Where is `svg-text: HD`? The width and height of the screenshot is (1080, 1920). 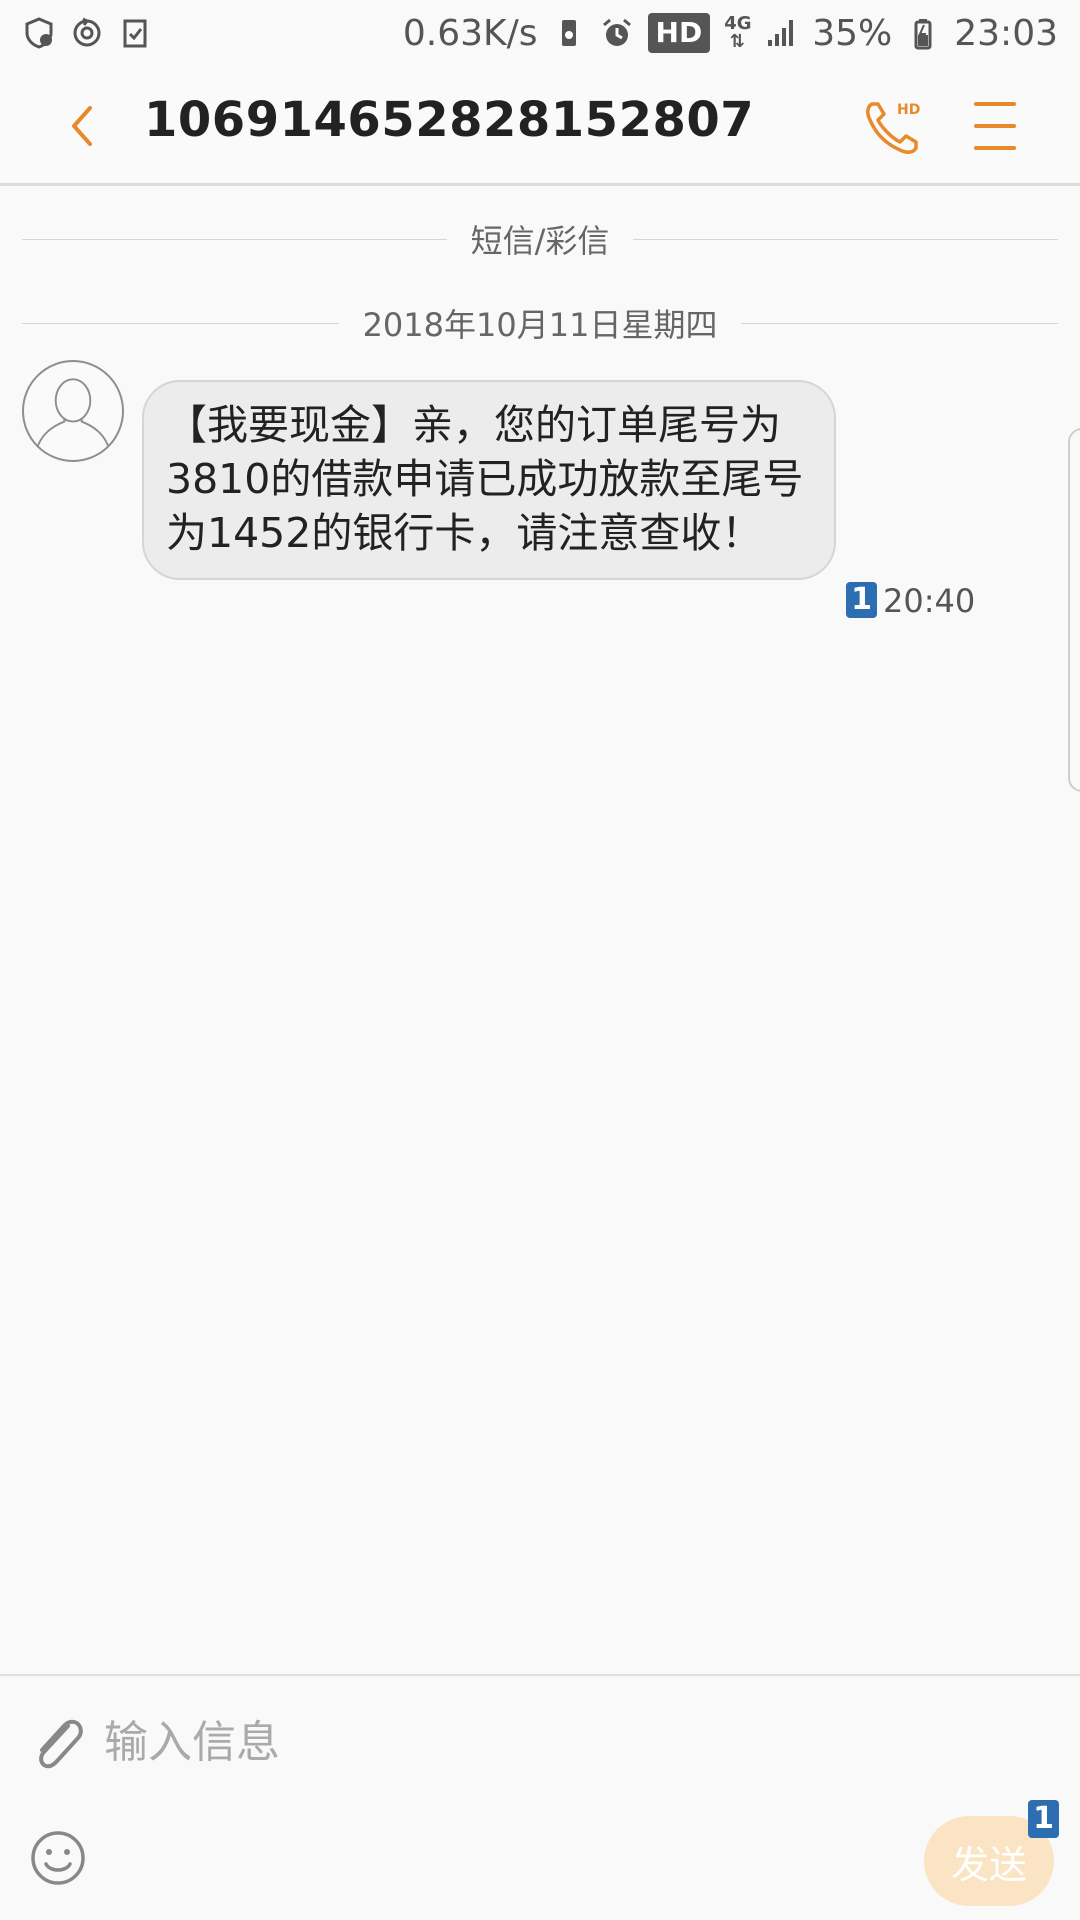 svg-text: HD is located at coordinates (908, 110).